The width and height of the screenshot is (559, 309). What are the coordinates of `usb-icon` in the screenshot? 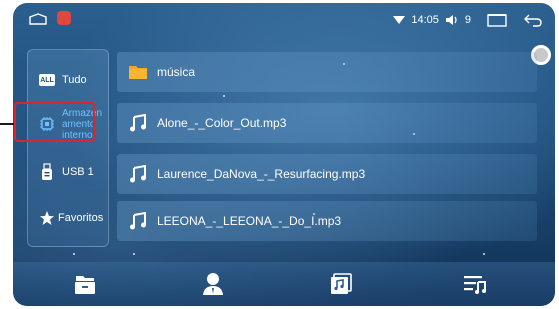 It's located at (47, 172).